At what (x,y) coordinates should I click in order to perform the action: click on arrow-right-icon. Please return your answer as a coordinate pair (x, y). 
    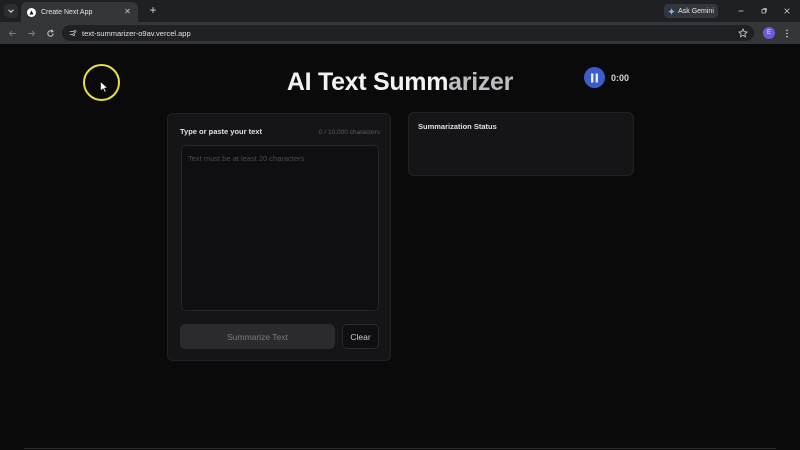
    Looking at the image, I should click on (31, 33).